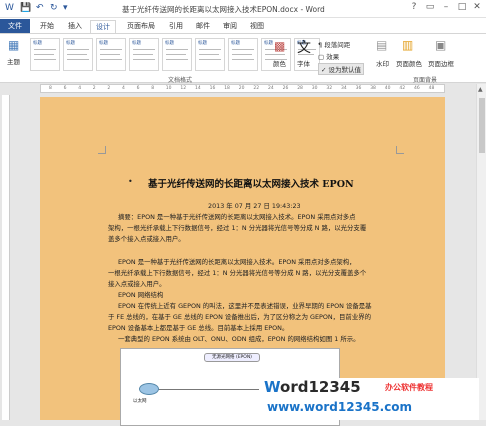 The image size is (486, 426). I want to click on group-label-document-format: 文档格式, so click(179, 80).